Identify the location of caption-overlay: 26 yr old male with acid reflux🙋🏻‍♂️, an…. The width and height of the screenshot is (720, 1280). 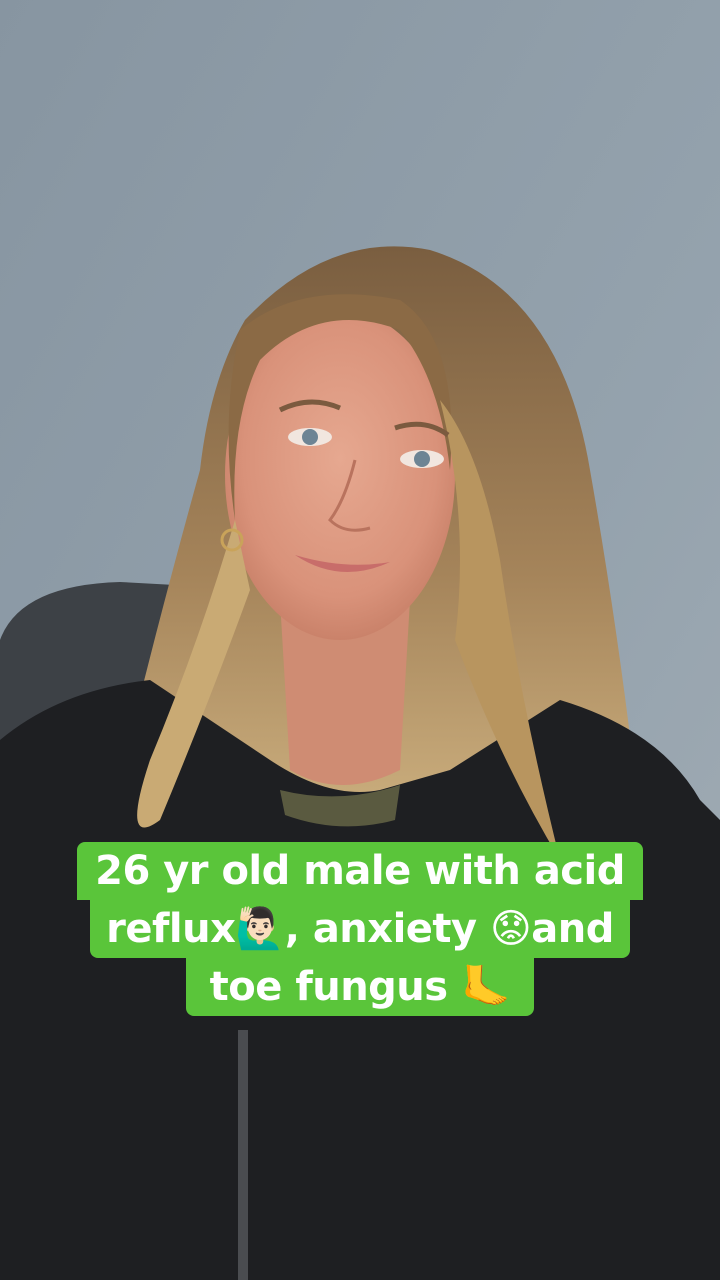
(360, 929).